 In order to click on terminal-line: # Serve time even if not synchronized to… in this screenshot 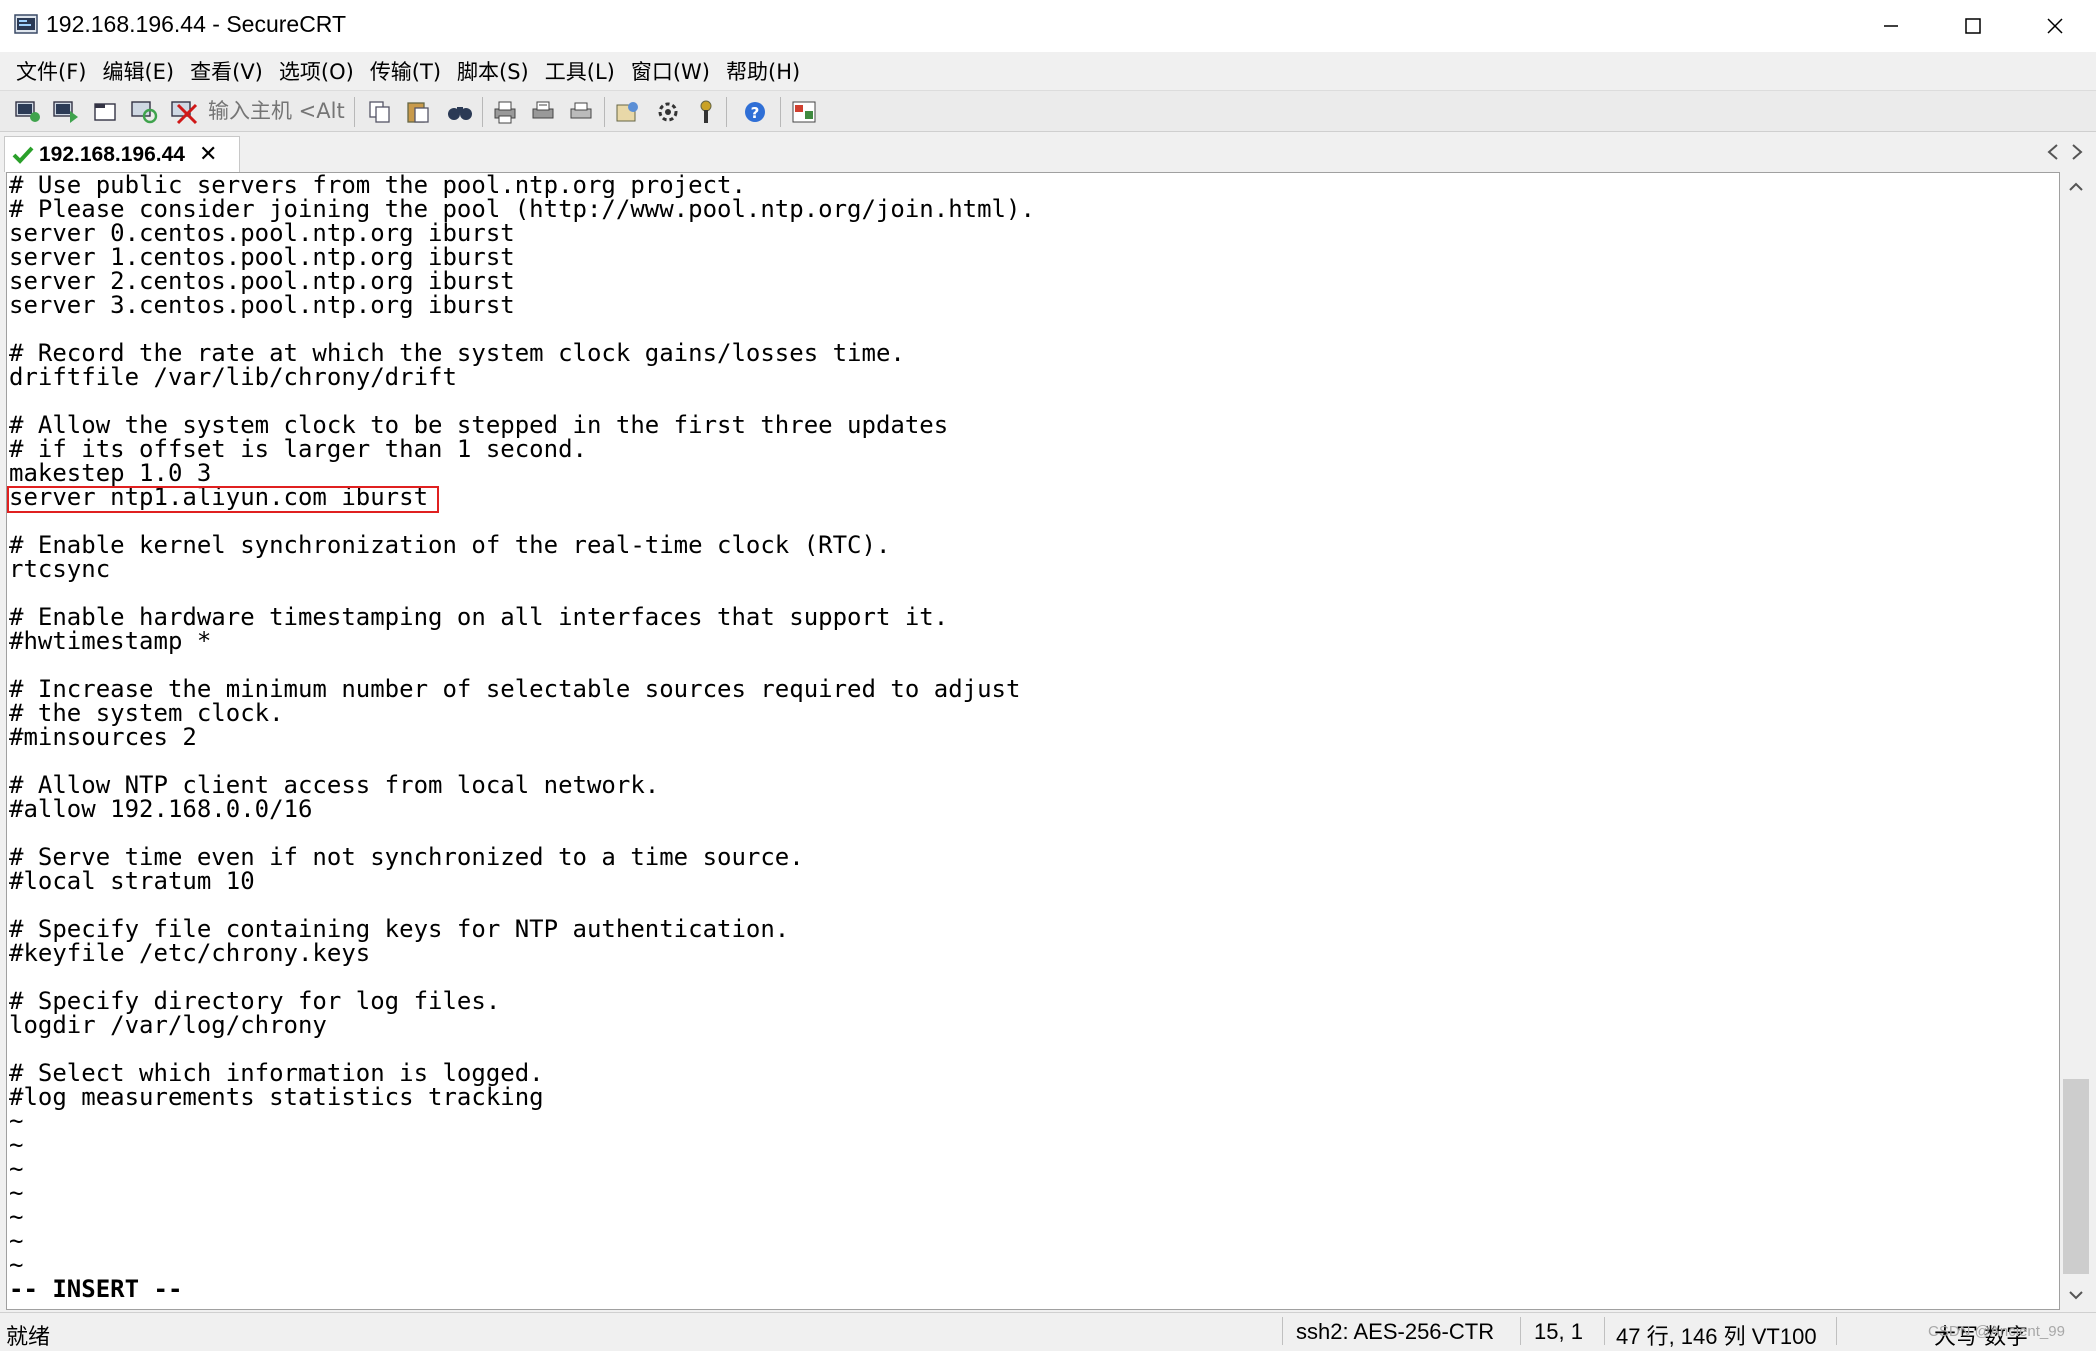, I will do `click(406, 857)`.